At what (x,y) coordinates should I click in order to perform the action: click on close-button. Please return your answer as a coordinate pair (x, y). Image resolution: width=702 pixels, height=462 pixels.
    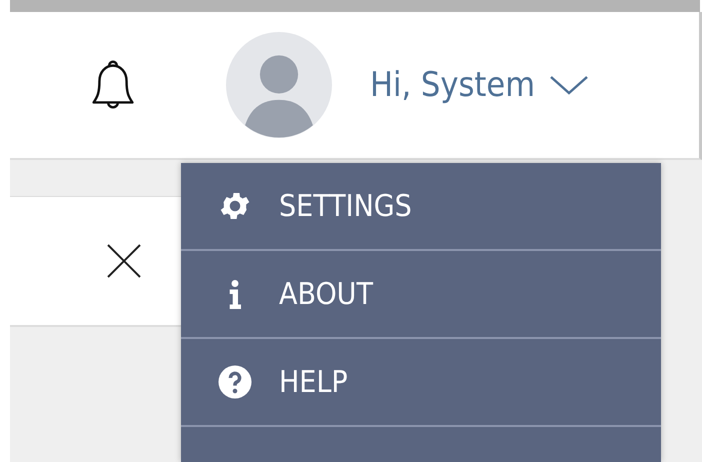
    Looking at the image, I should click on (124, 261).